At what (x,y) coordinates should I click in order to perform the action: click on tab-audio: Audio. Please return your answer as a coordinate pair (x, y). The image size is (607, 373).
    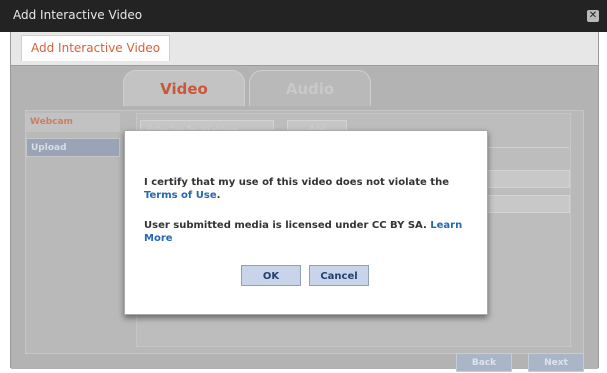
    Looking at the image, I should click on (310, 88).